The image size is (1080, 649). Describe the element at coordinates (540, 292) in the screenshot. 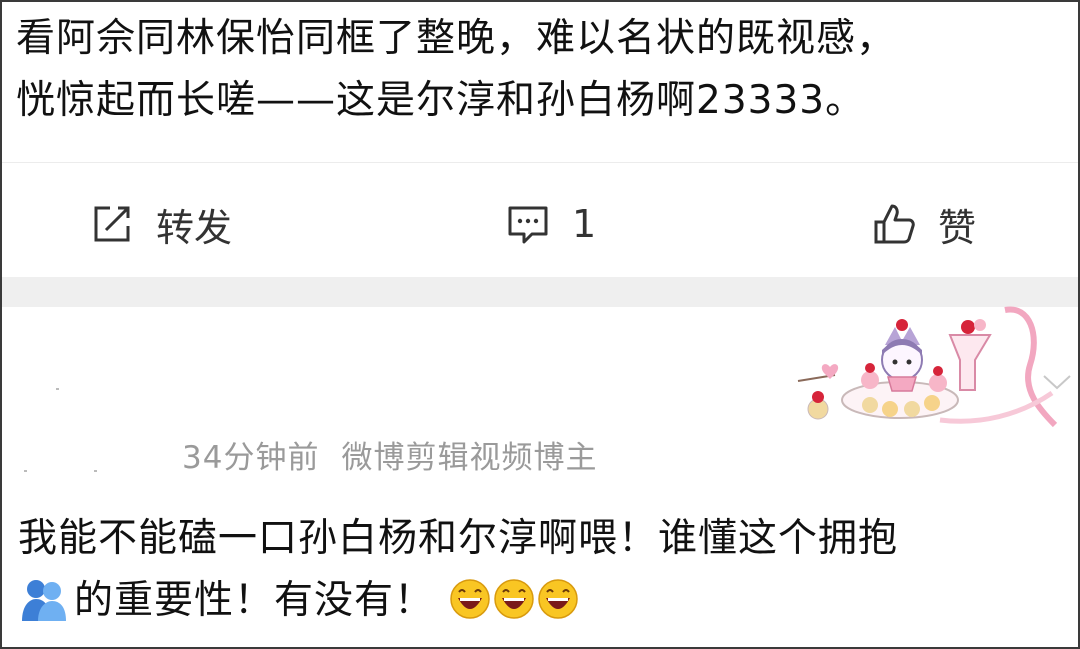

I see `section-separator` at that location.